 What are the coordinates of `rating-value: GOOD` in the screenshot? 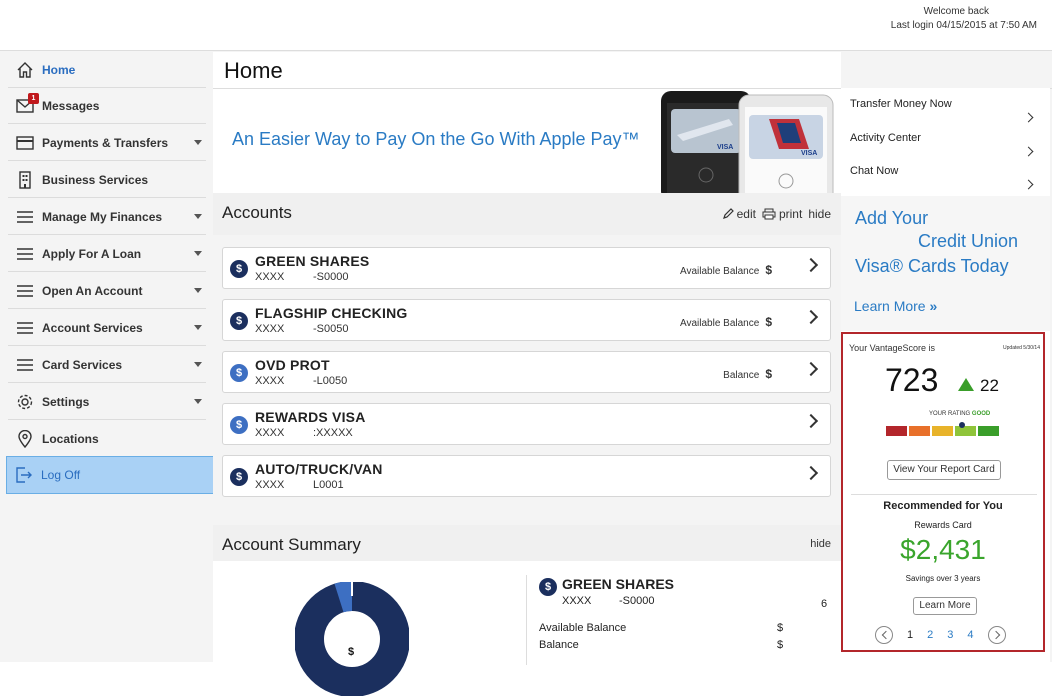 It's located at (981, 414).